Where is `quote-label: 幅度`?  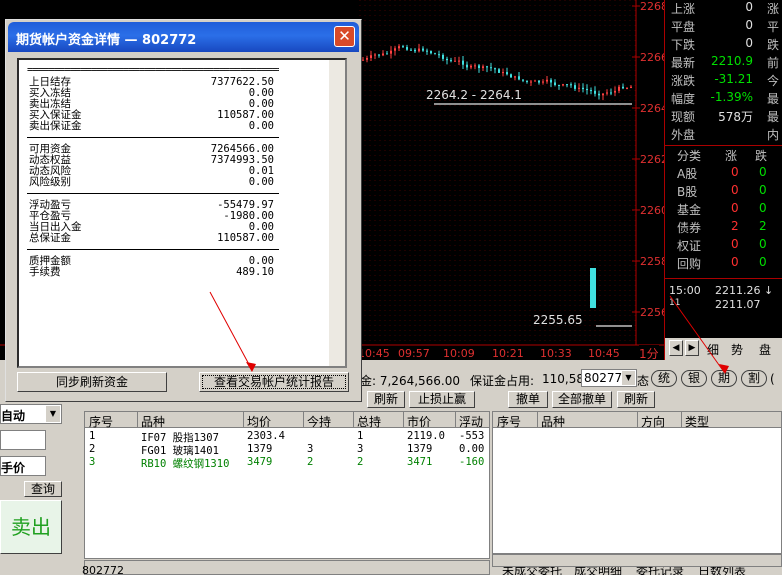 quote-label: 幅度 is located at coordinates (683, 99).